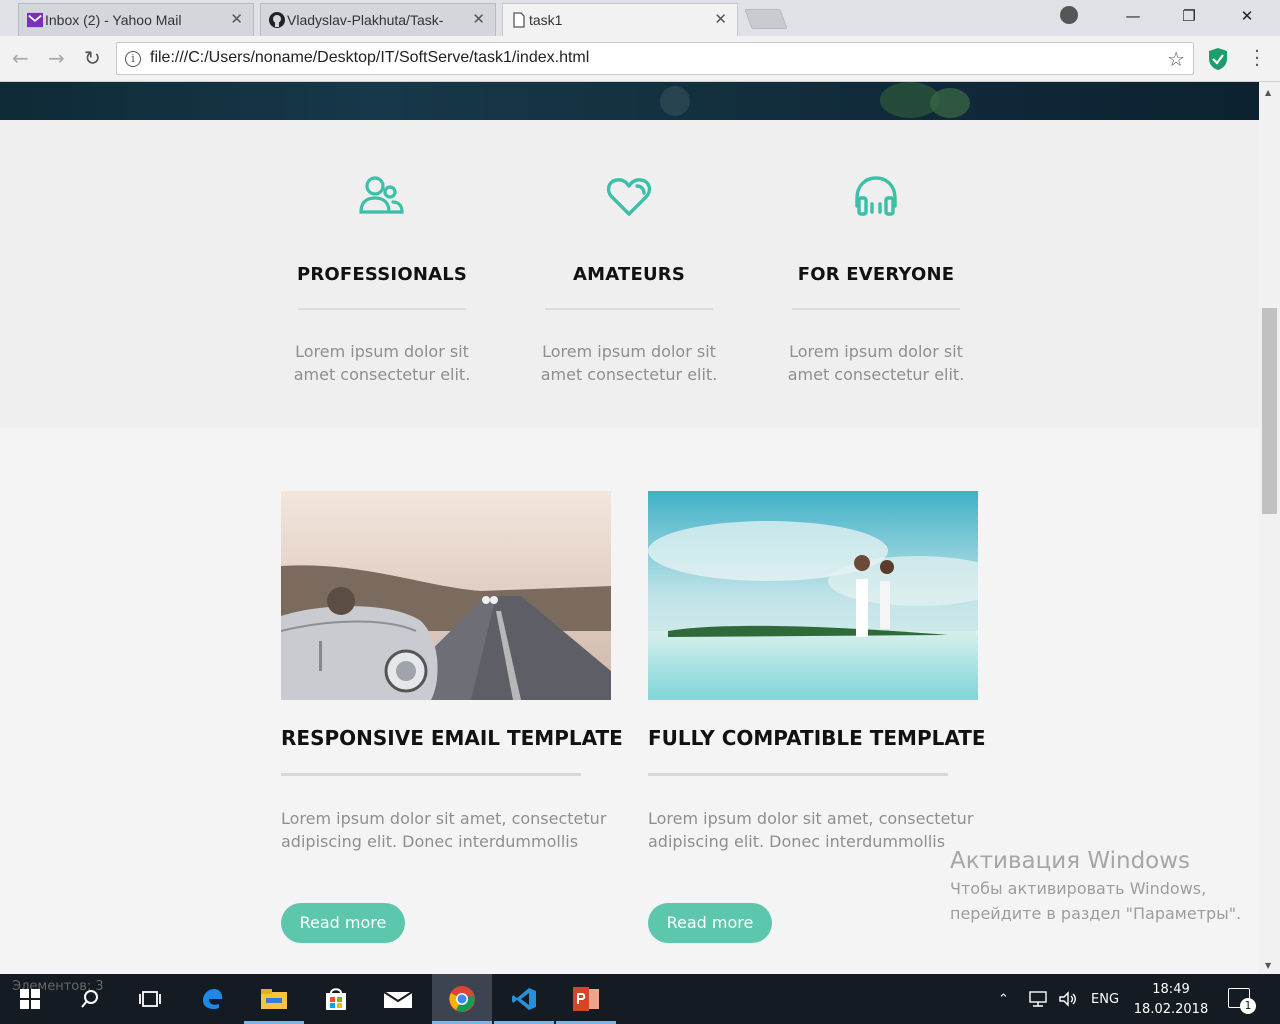 The width and height of the screenshot is (1280, 1024). What do you see at coordinates (620, 19) in the screenshot?
I see `tab-task1: task1 ✕` at bounding box center [620, 19].